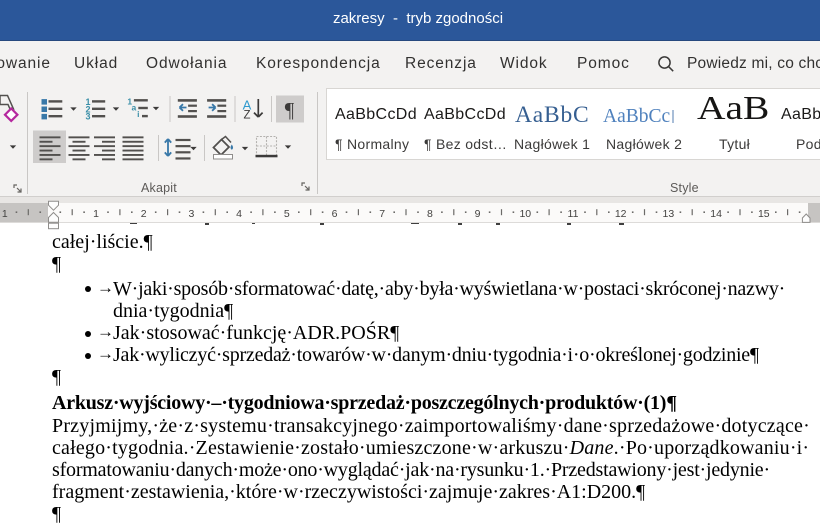  I want to click on svg-text: 14, so click(716, 214).